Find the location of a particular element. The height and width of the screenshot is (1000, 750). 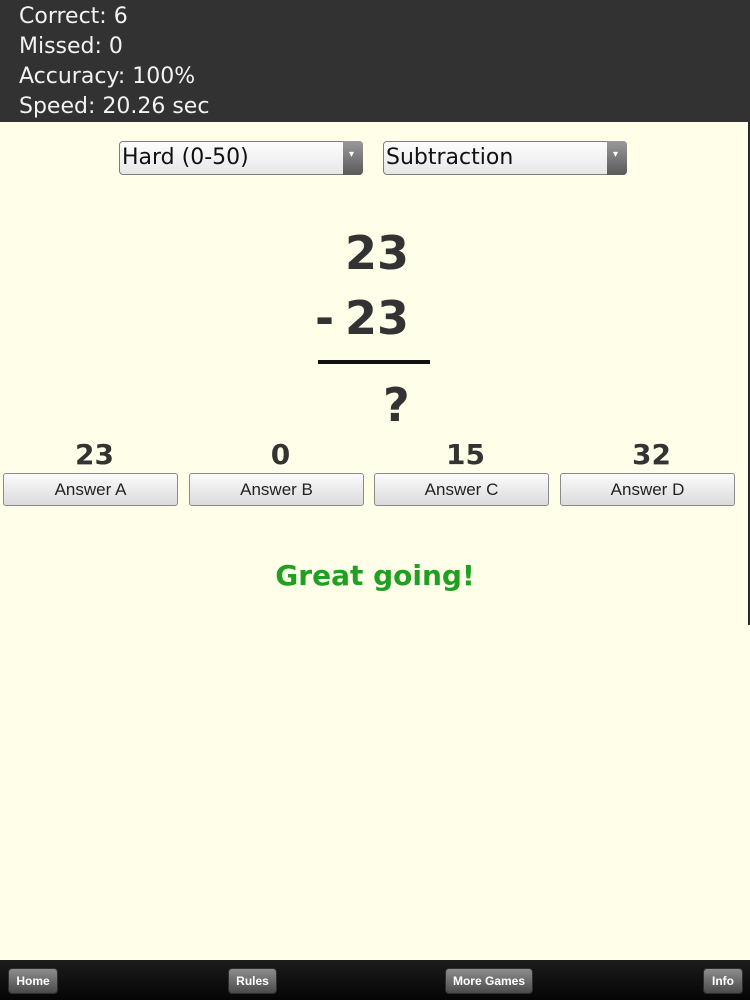

answer-b-value: 0 is located at coordinates (280, 454).